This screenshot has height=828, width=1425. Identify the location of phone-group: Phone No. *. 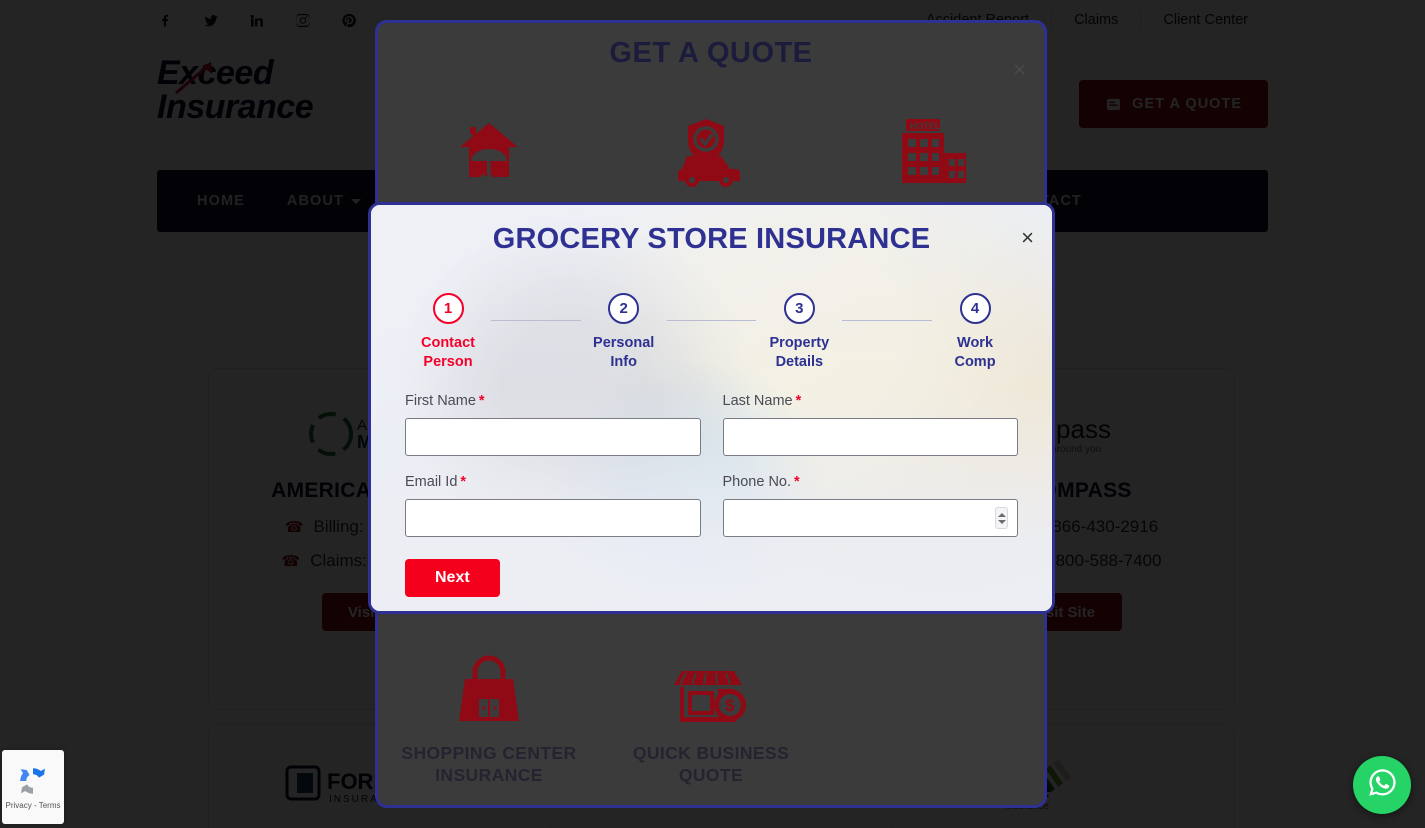
(870, 505).